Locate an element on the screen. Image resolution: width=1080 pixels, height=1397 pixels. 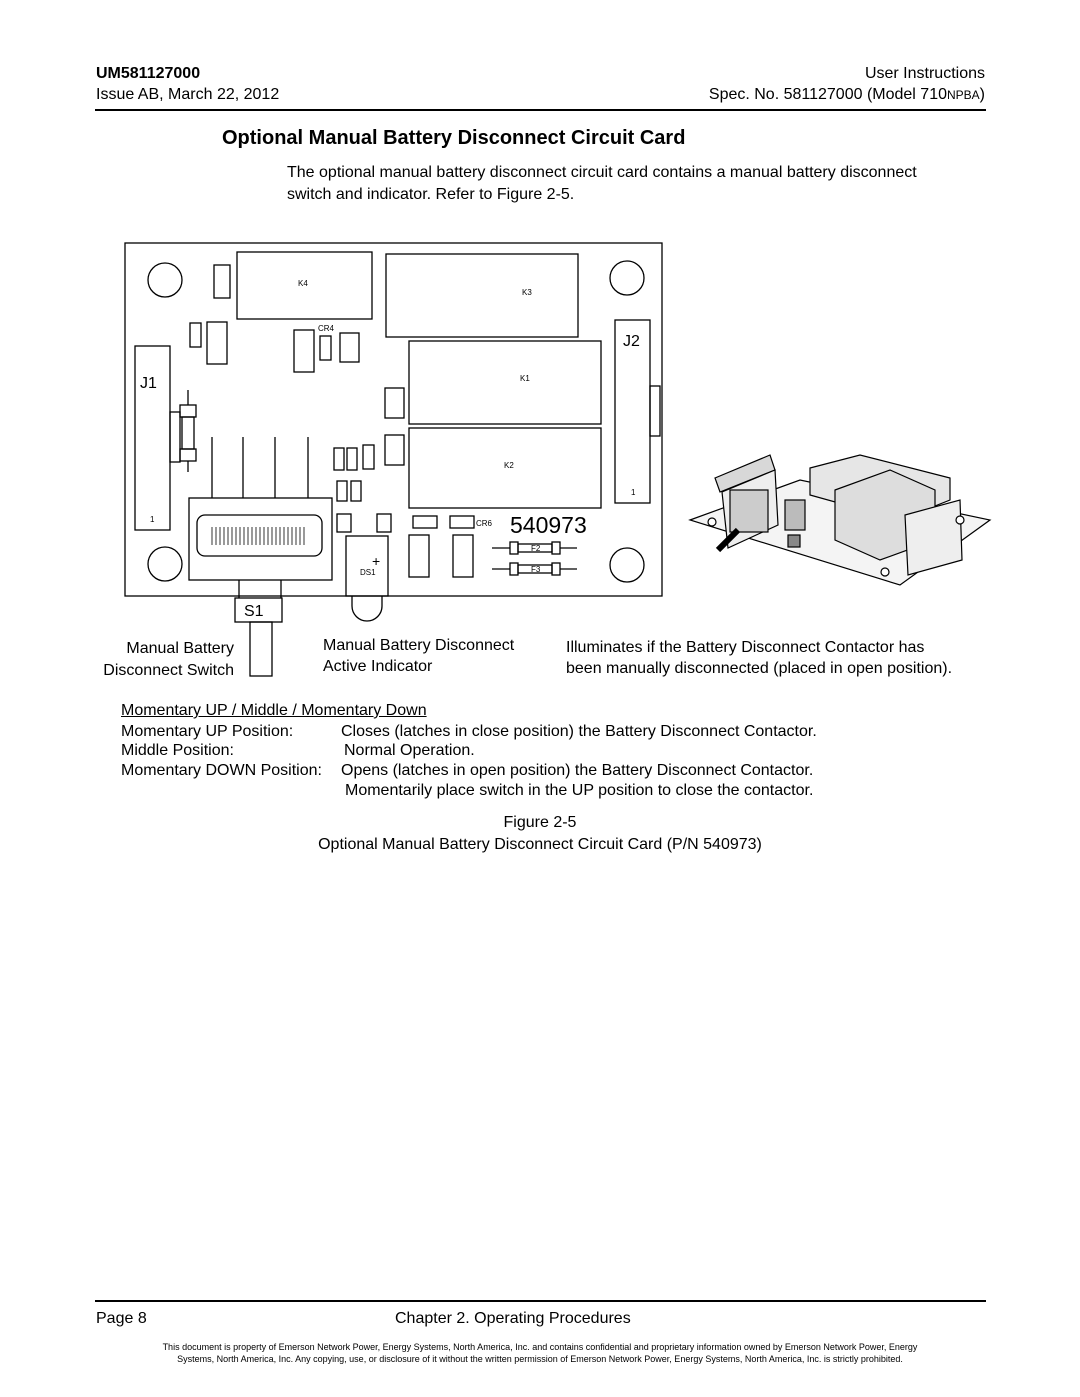
callout-switch-line2: Disconnect Switch is located at coordinates (168, 670).